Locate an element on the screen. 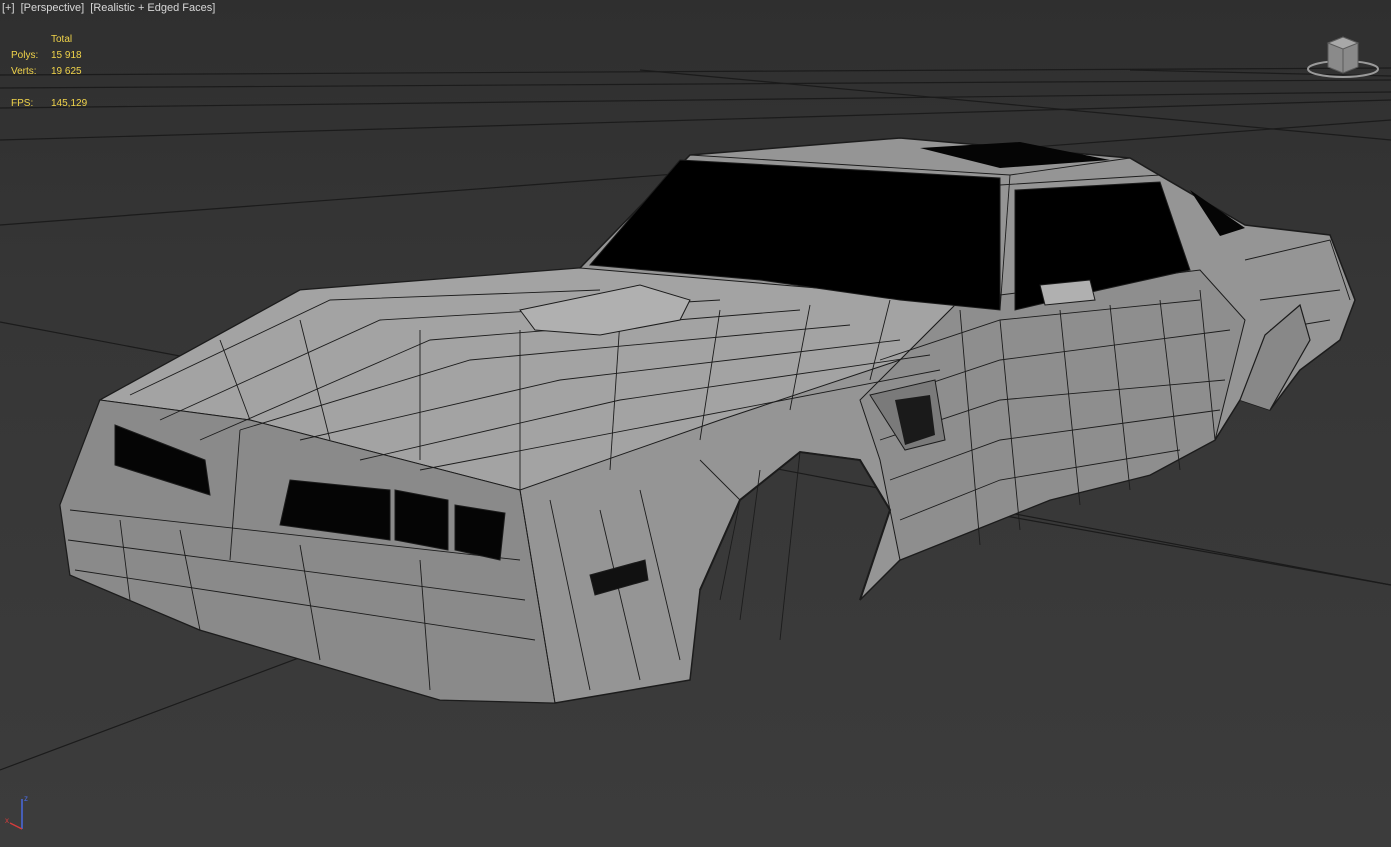 The width and height of the screenshot is (1391, 847). stats-header-row: Total is located at coordinates (49, 40).